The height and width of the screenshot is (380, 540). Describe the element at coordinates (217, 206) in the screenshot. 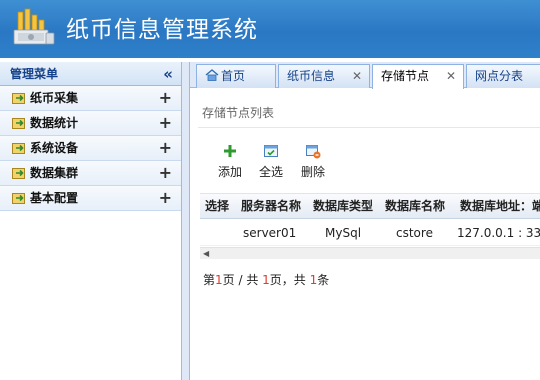

I see `column-header-select: 选择` at that location.